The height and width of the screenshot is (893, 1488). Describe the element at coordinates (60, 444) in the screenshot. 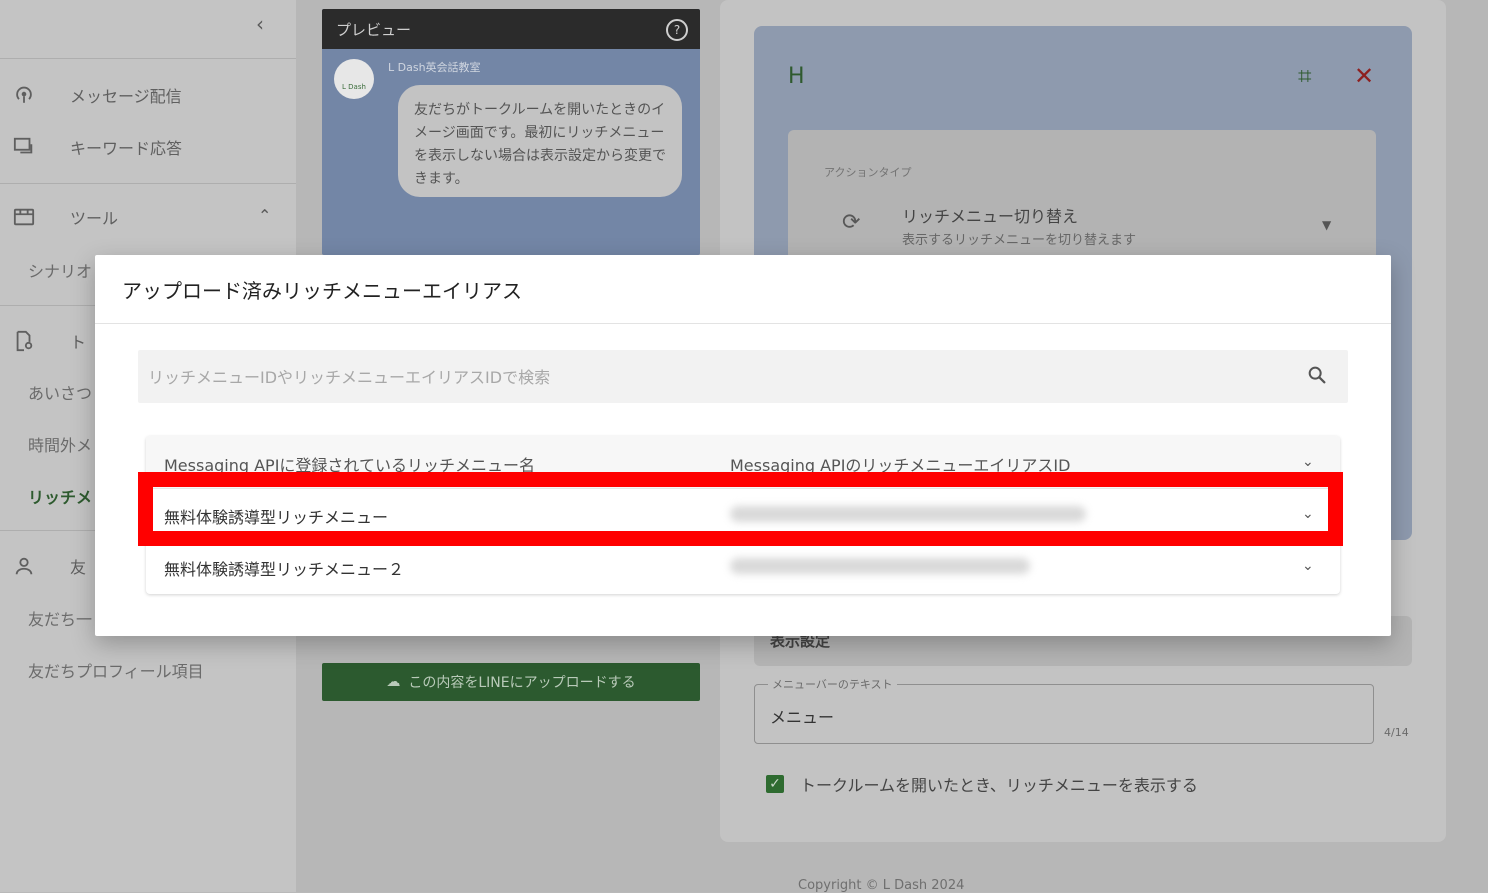

I see `sidebar-item-after-hours: 時間外メ` at that location.